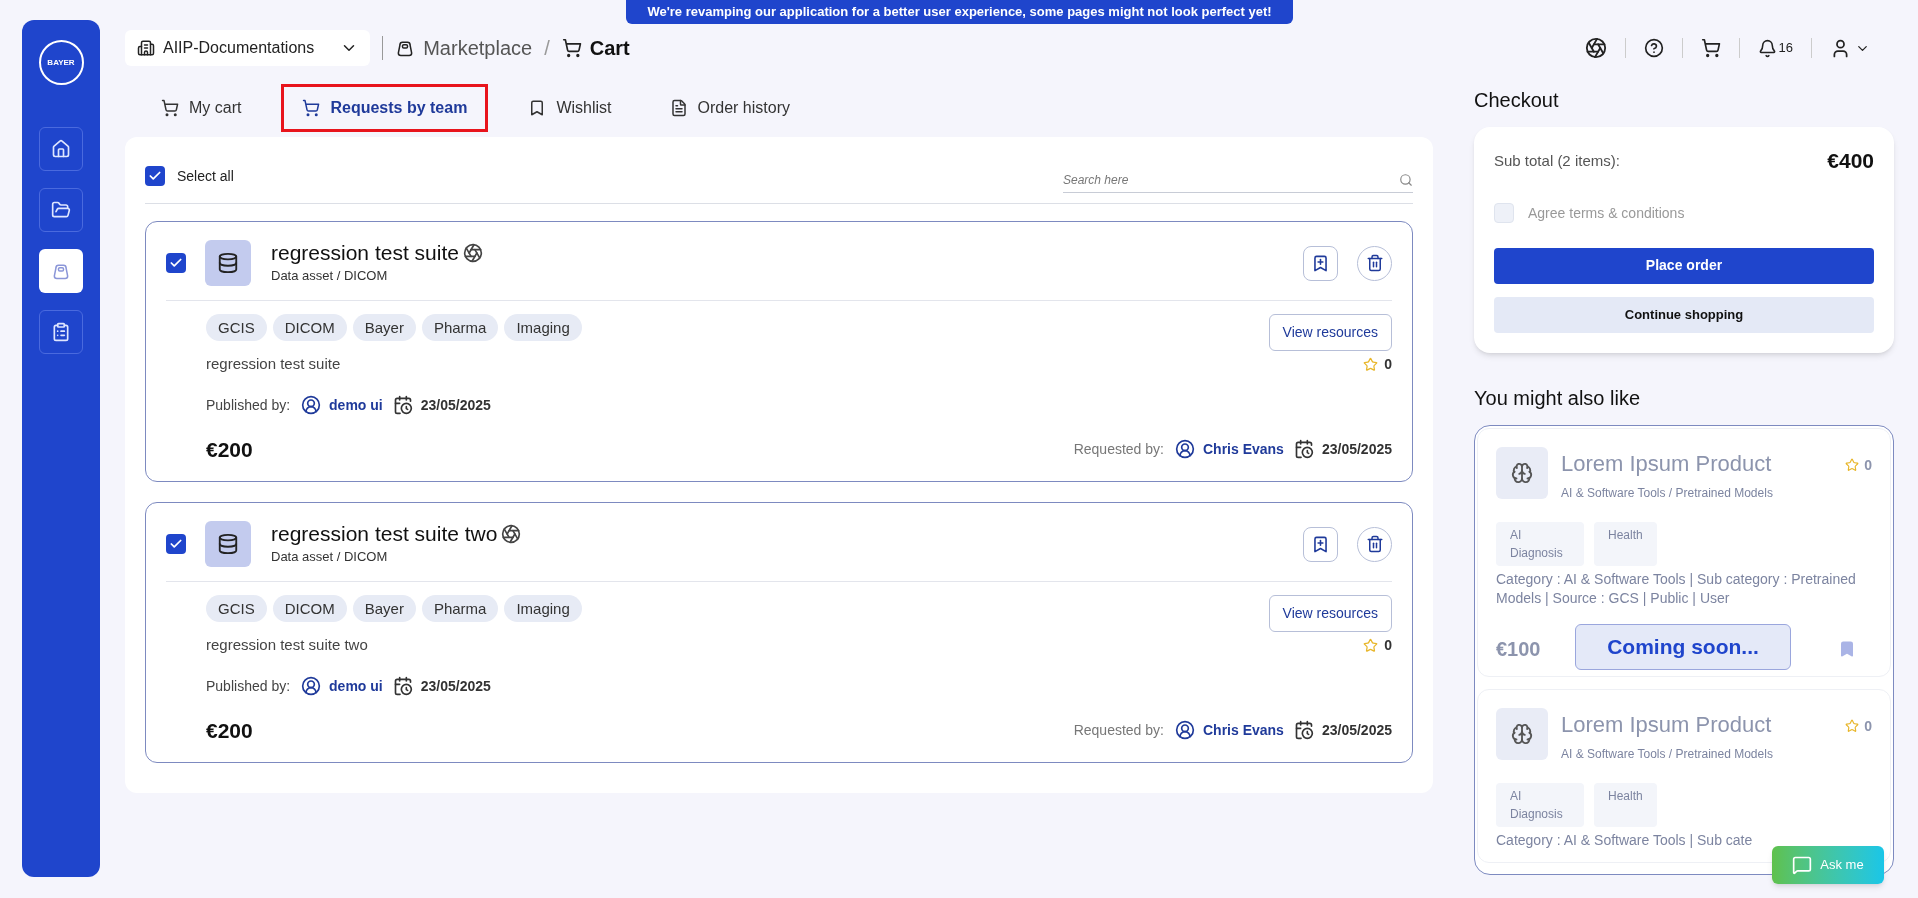 This screenshot has height=898, width=1918. I want to click on tab: My cart, so click(201, 108).